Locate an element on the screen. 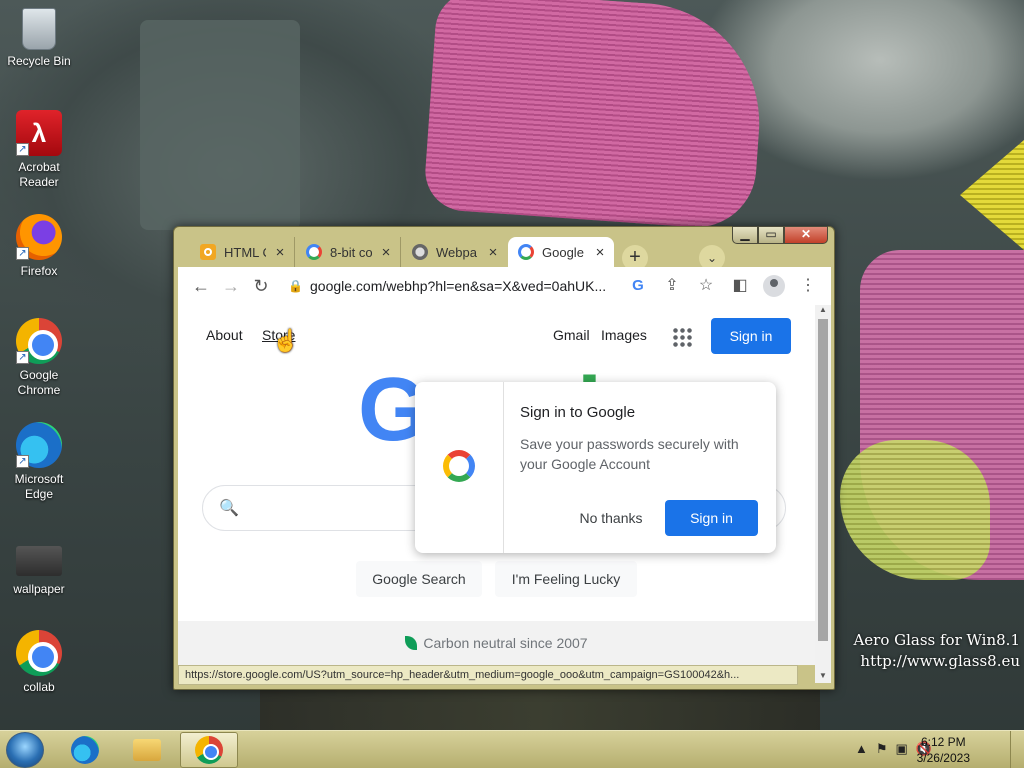  google-lens-icon: G is located at coordinates (638, 286).